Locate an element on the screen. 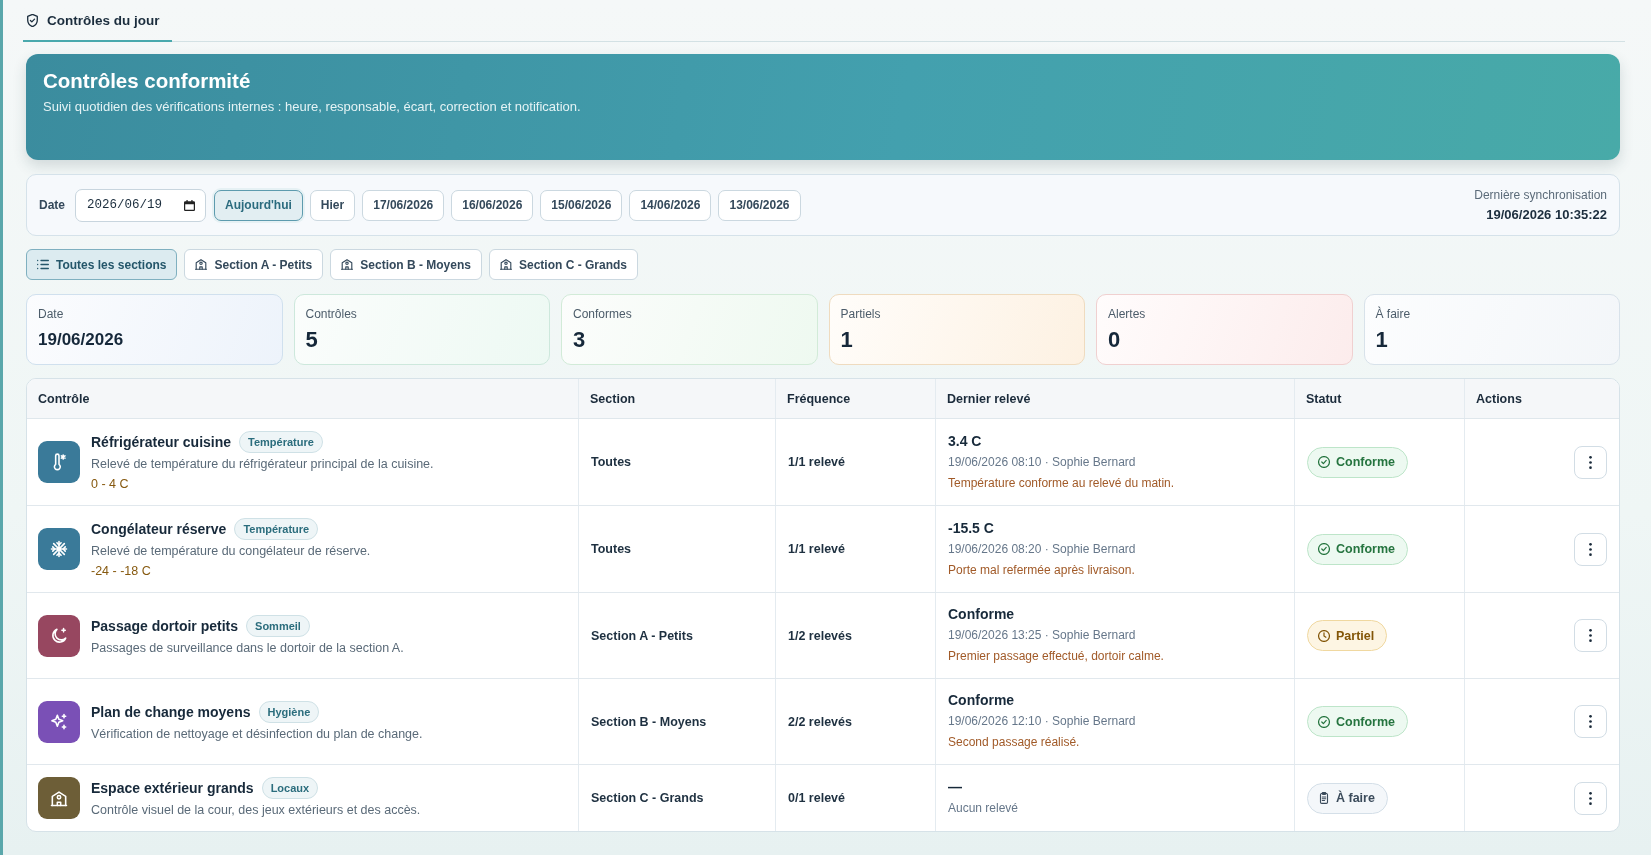  snowflake-icon is located at coordinates (59, 549).